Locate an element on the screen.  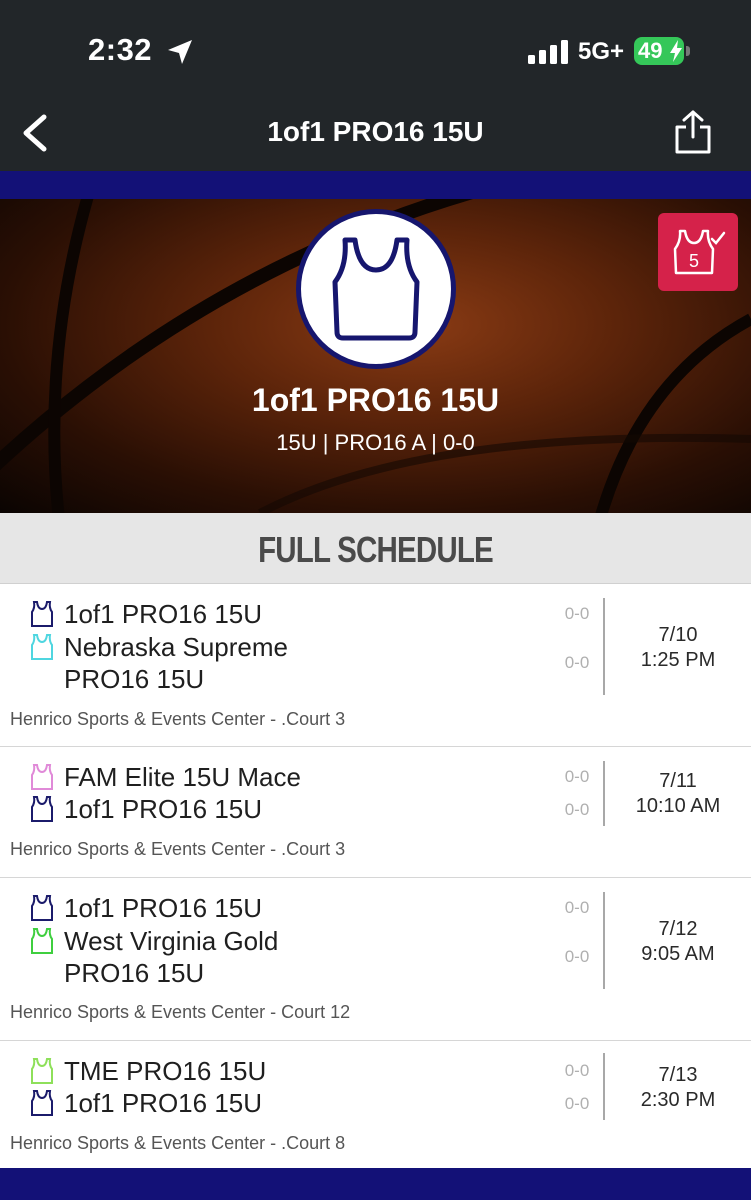
header-stripe is located at coordinates (375, 185).